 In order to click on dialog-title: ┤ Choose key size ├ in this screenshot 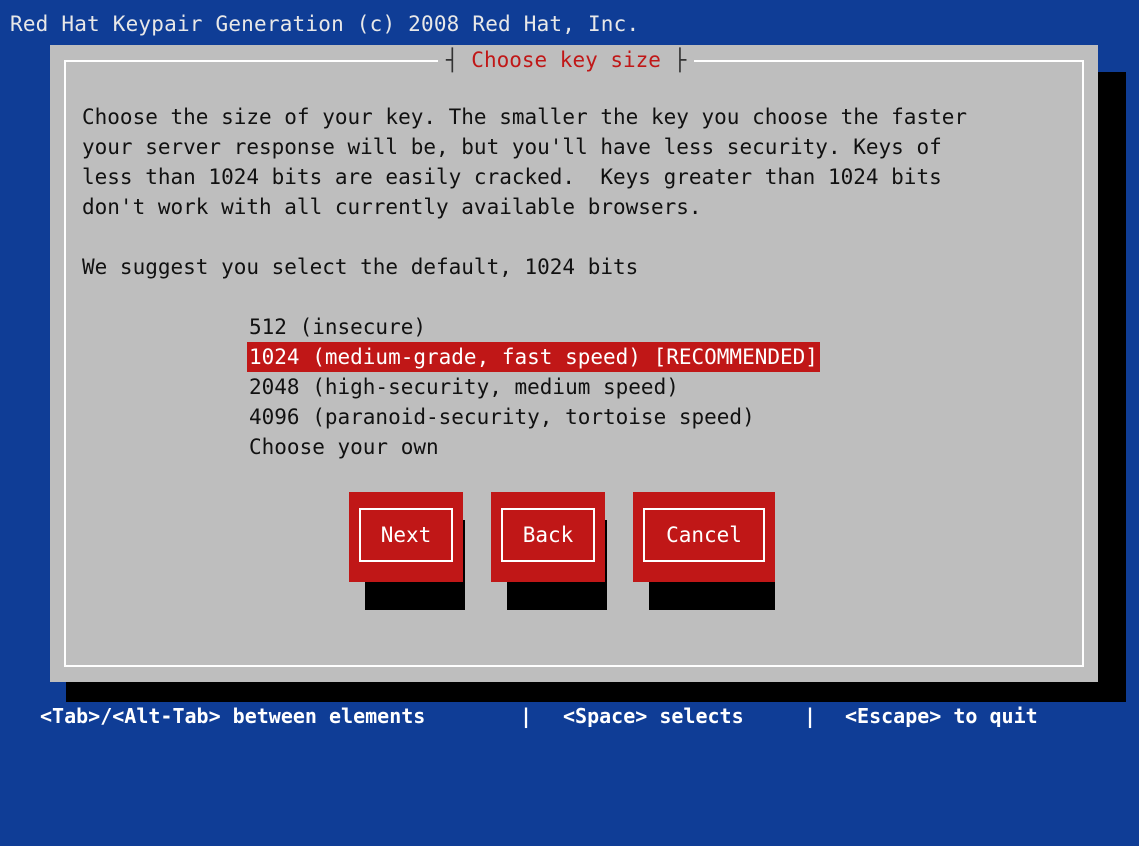, I will do `click(566, 60)`.